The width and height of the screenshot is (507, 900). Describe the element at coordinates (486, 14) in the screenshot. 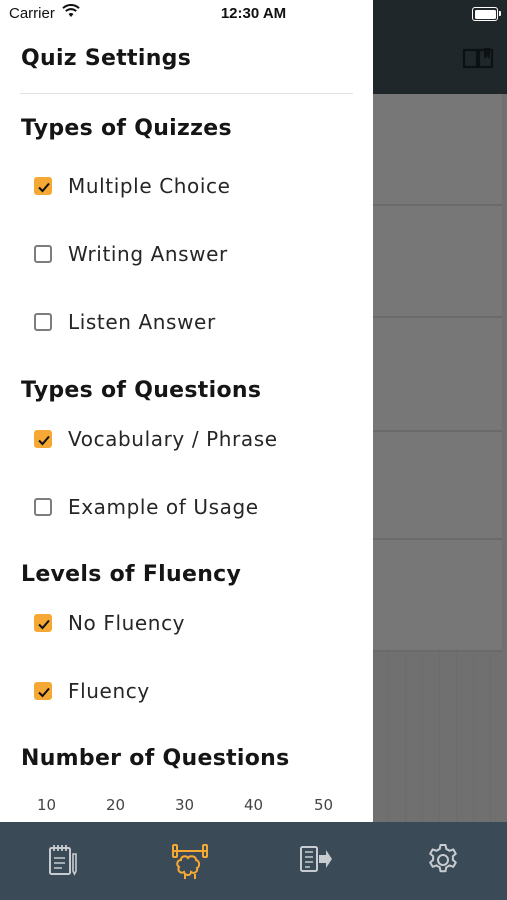

I see `battery-icon` at that location.